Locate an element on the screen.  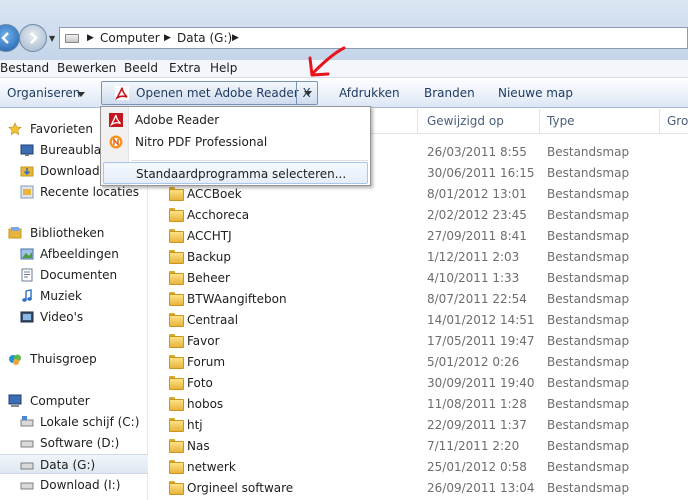
breadcrumb-data-drive: Data (G:) is located at coordinates (204, 38).